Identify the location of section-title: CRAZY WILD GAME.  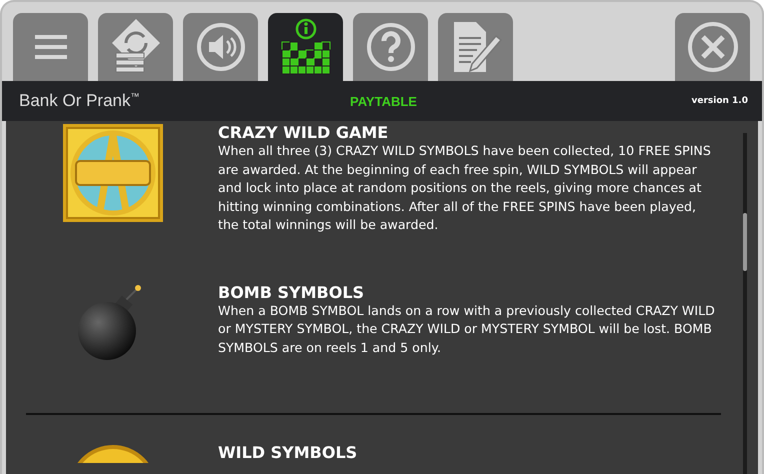
(304, 132).